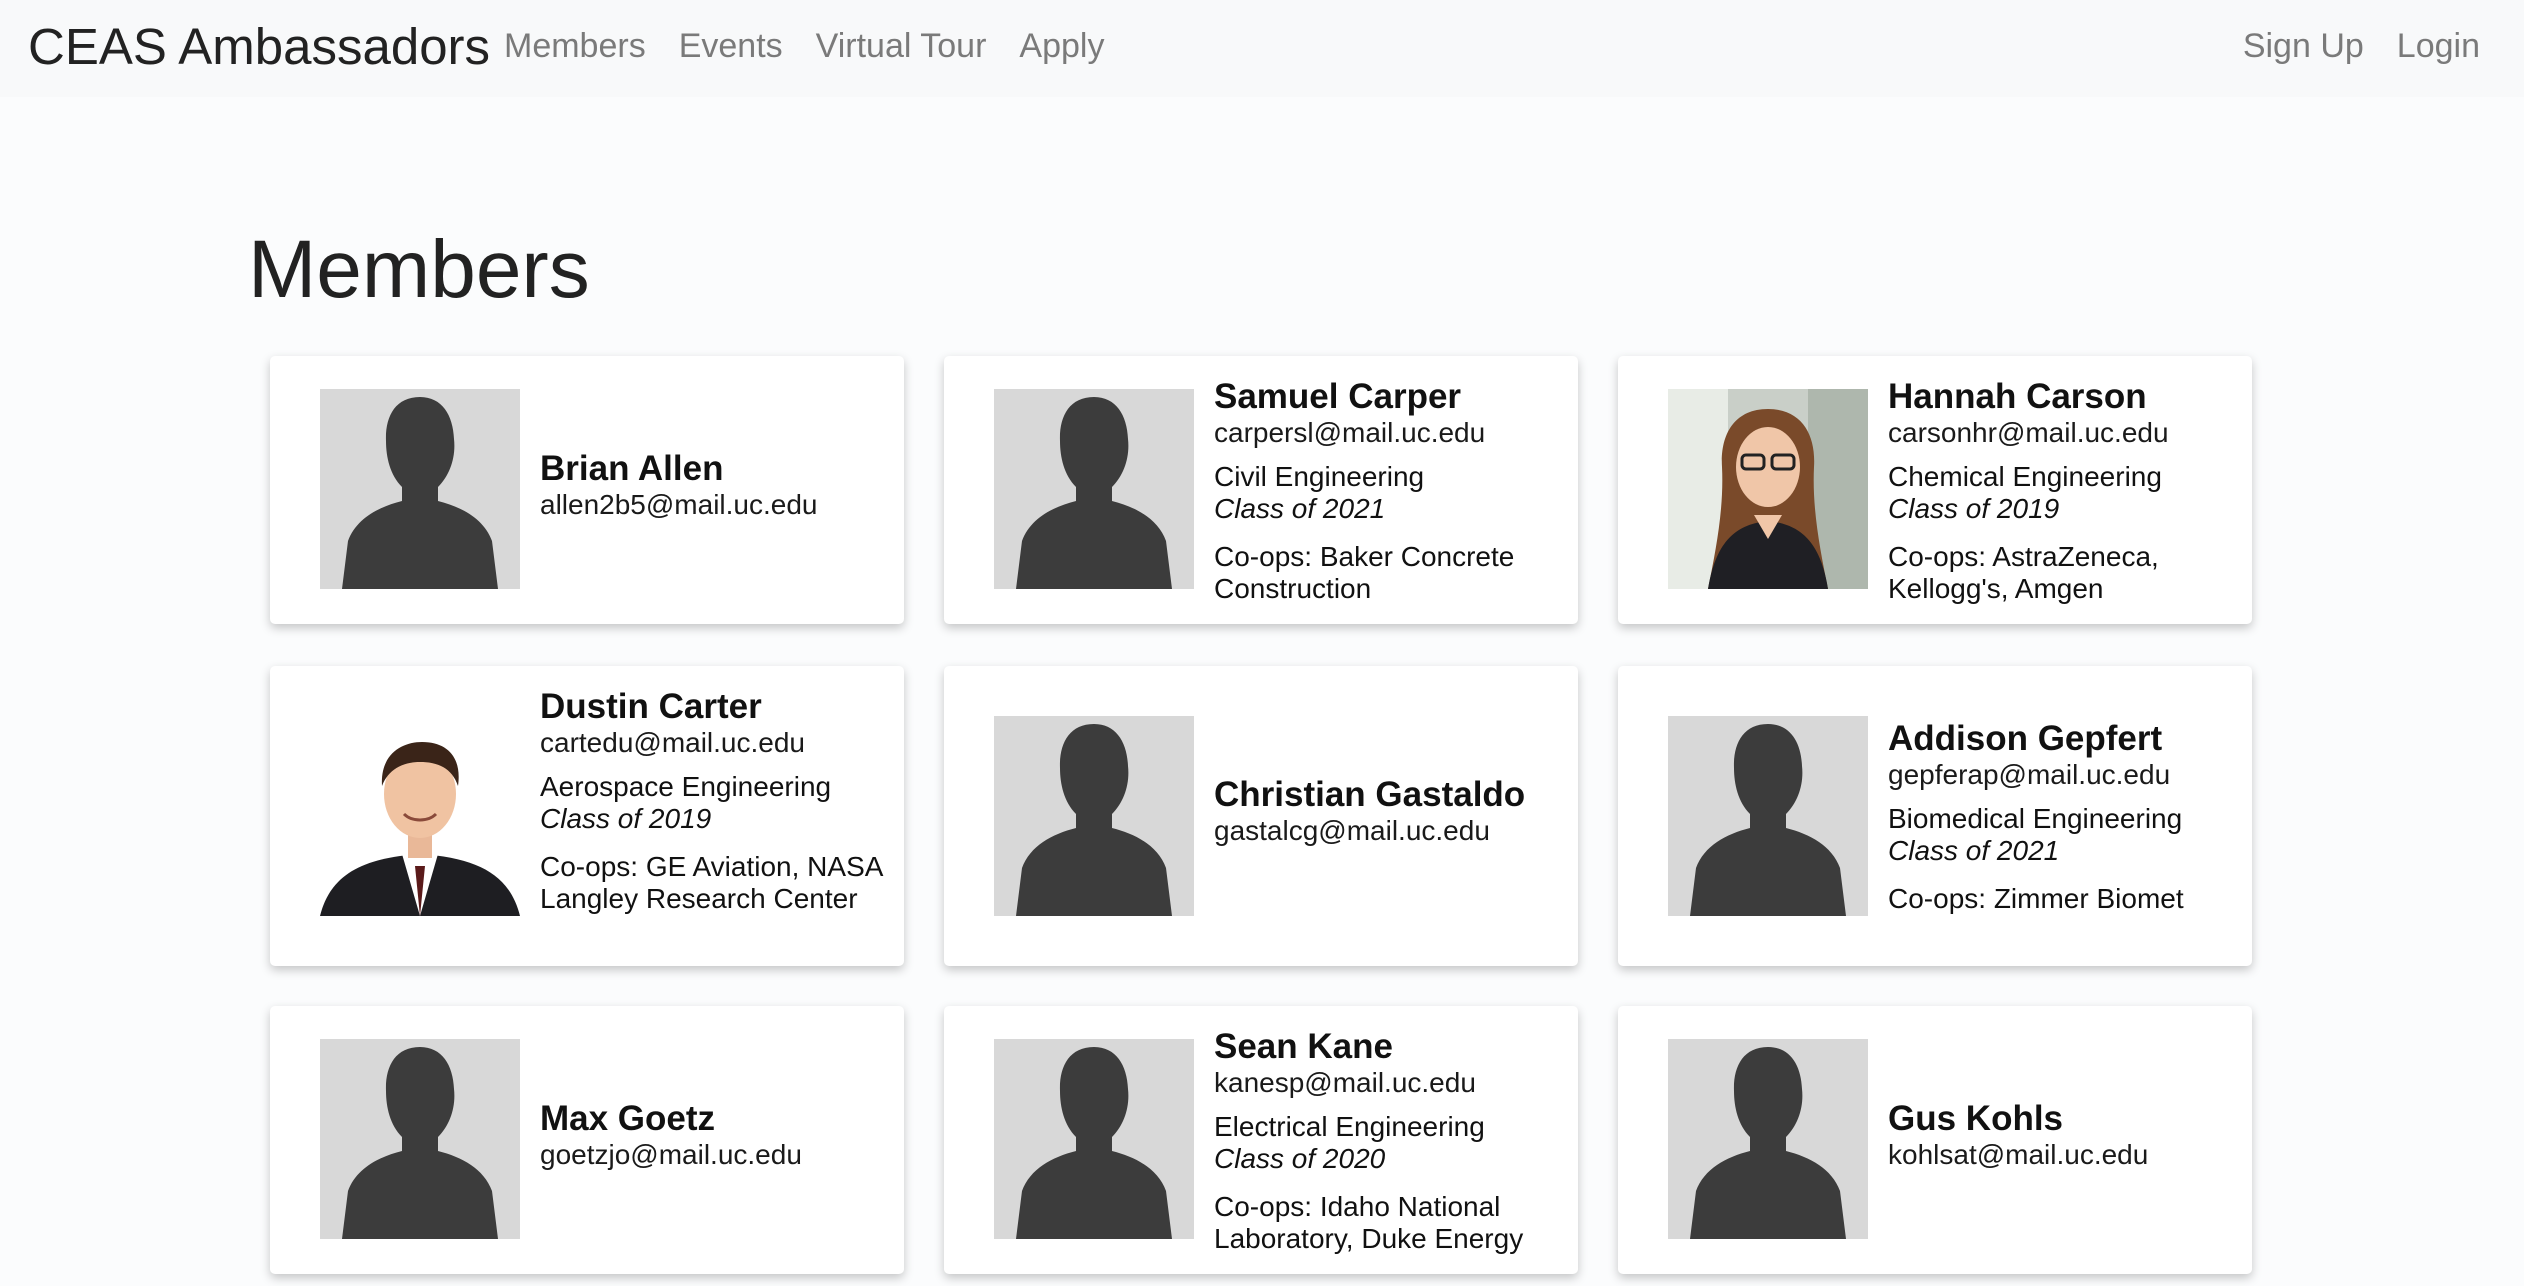  What do you see at coordinates (2035, 818) in the screenshot?
I see `member-major: Biomedical Engineering` at bounding box center [2035, 818].